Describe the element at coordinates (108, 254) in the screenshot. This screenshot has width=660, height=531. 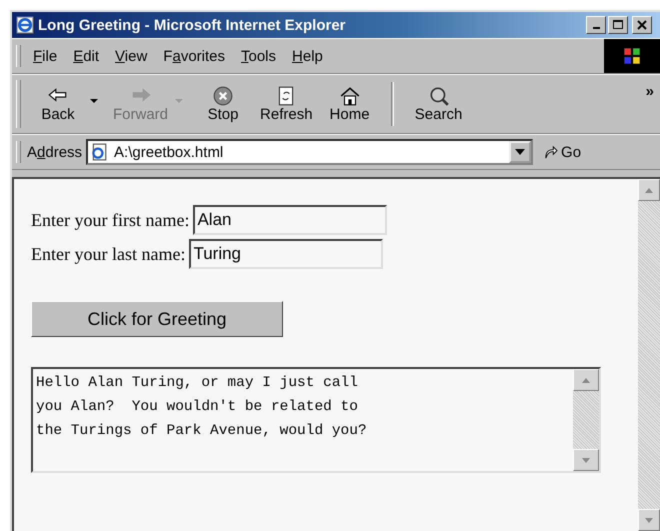
I see `field-label: Enter your last name:` at that location.